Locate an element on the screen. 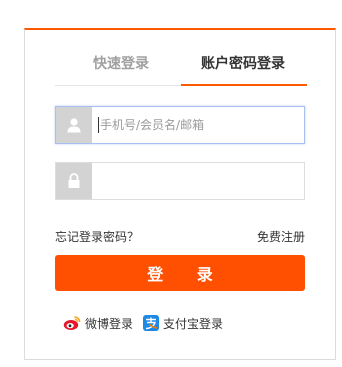 The height and width of the screenshot is (367, 342). password-field is located at coordinates (180, 181).